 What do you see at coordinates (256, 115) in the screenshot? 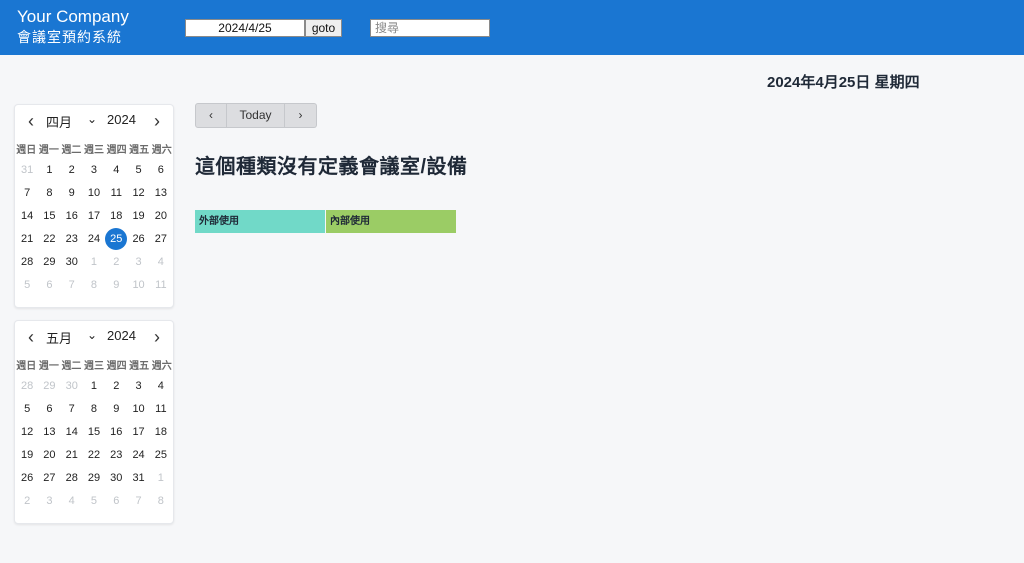
I see `today-button: Today` at bounding box center [256, 115].